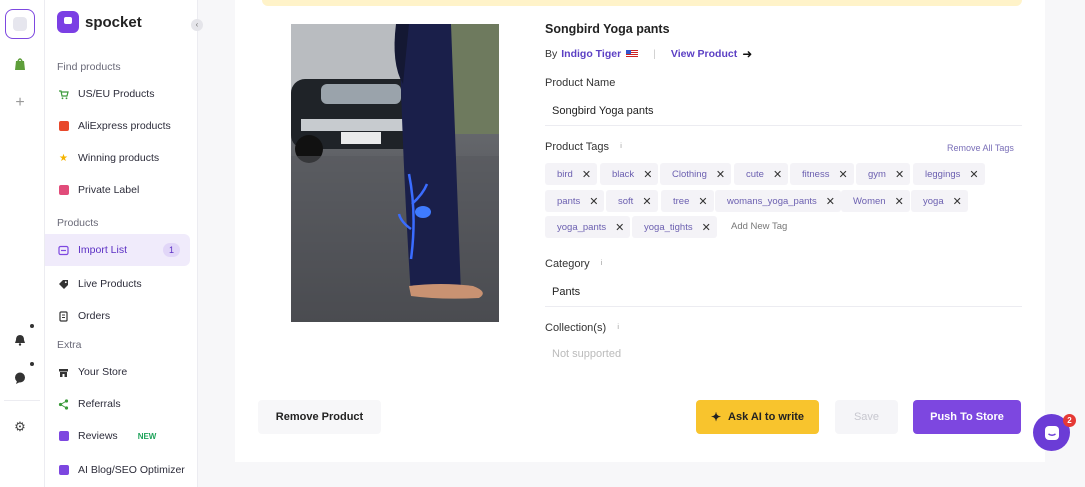 The height and width of the screenshot is (487, 1085). Describe the element at coordinates (761, 174) in the screenshot. I see `tag-chip: cute ✕` at that location.